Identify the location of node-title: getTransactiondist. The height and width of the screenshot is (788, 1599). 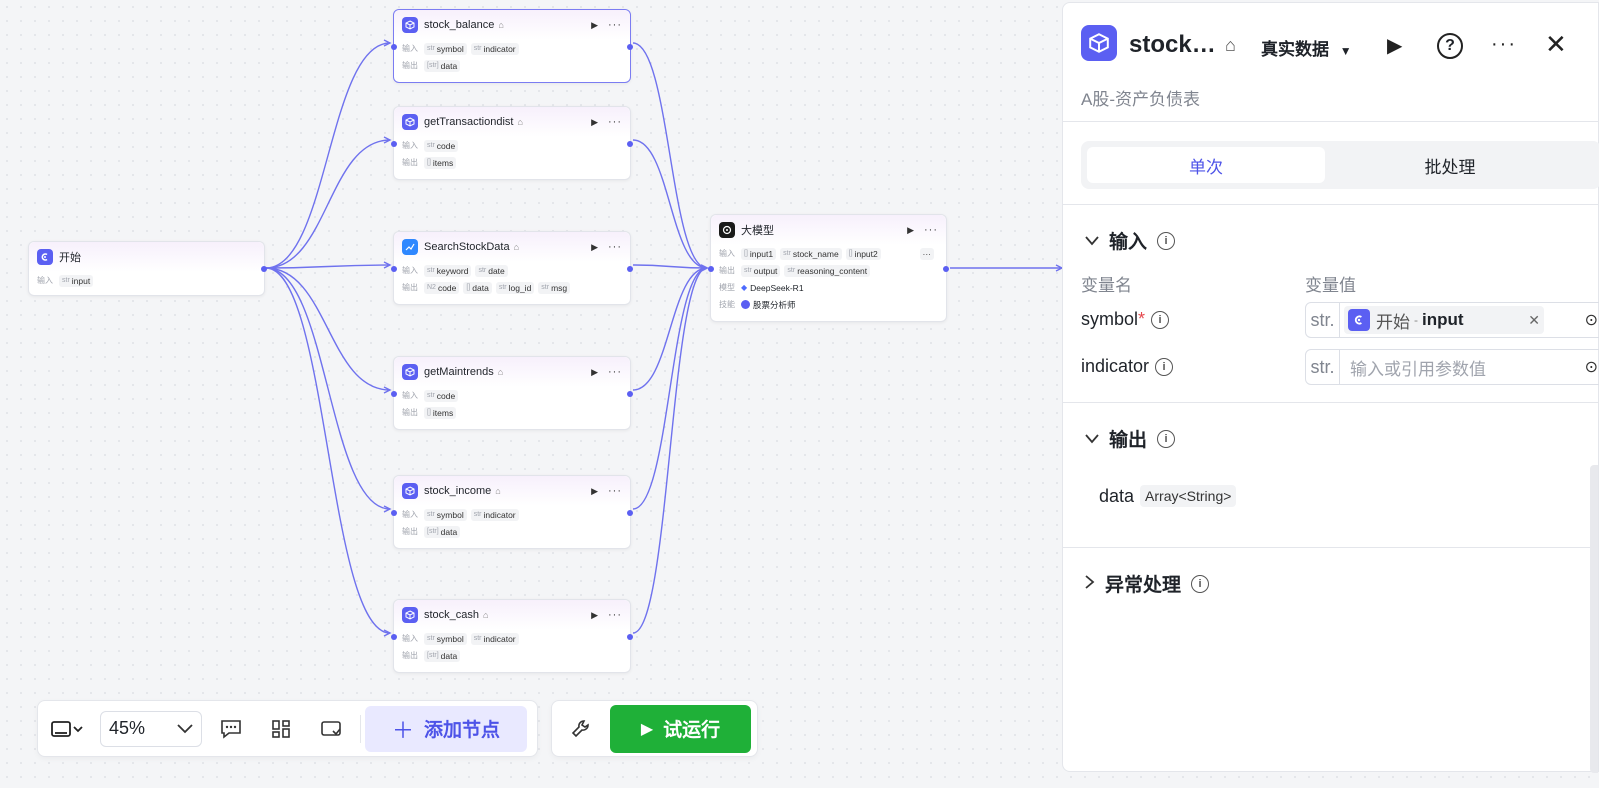
(469, 122).